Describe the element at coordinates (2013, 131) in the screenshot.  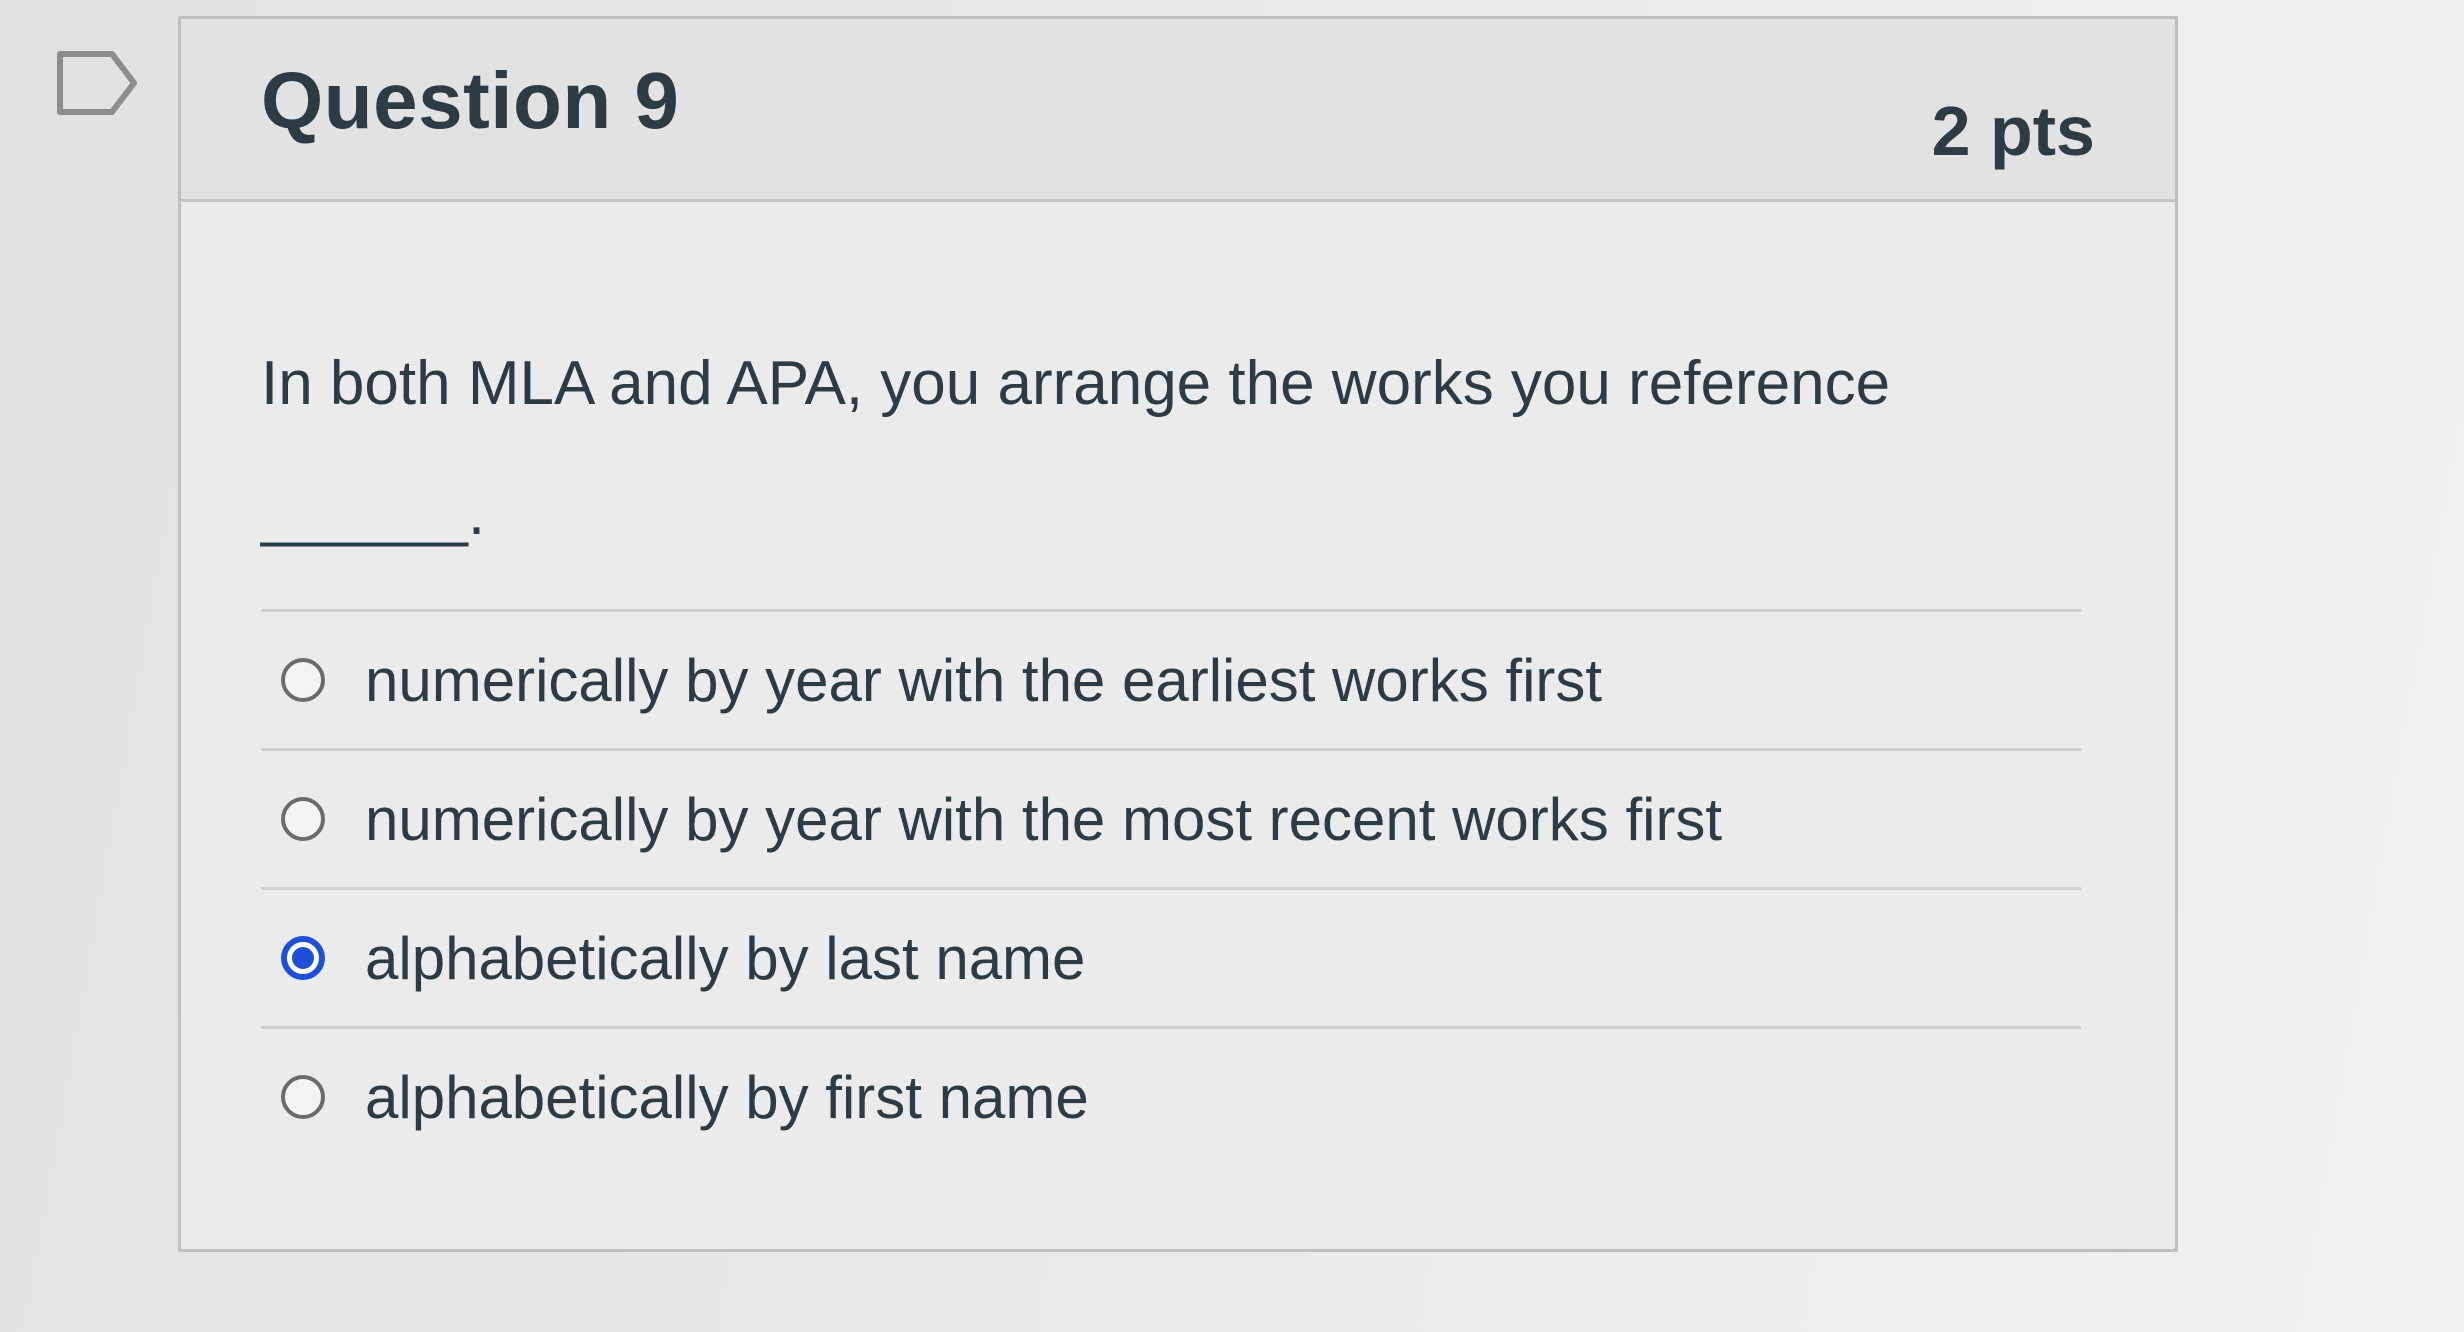
I see `question-points: 2 pts` at that location.